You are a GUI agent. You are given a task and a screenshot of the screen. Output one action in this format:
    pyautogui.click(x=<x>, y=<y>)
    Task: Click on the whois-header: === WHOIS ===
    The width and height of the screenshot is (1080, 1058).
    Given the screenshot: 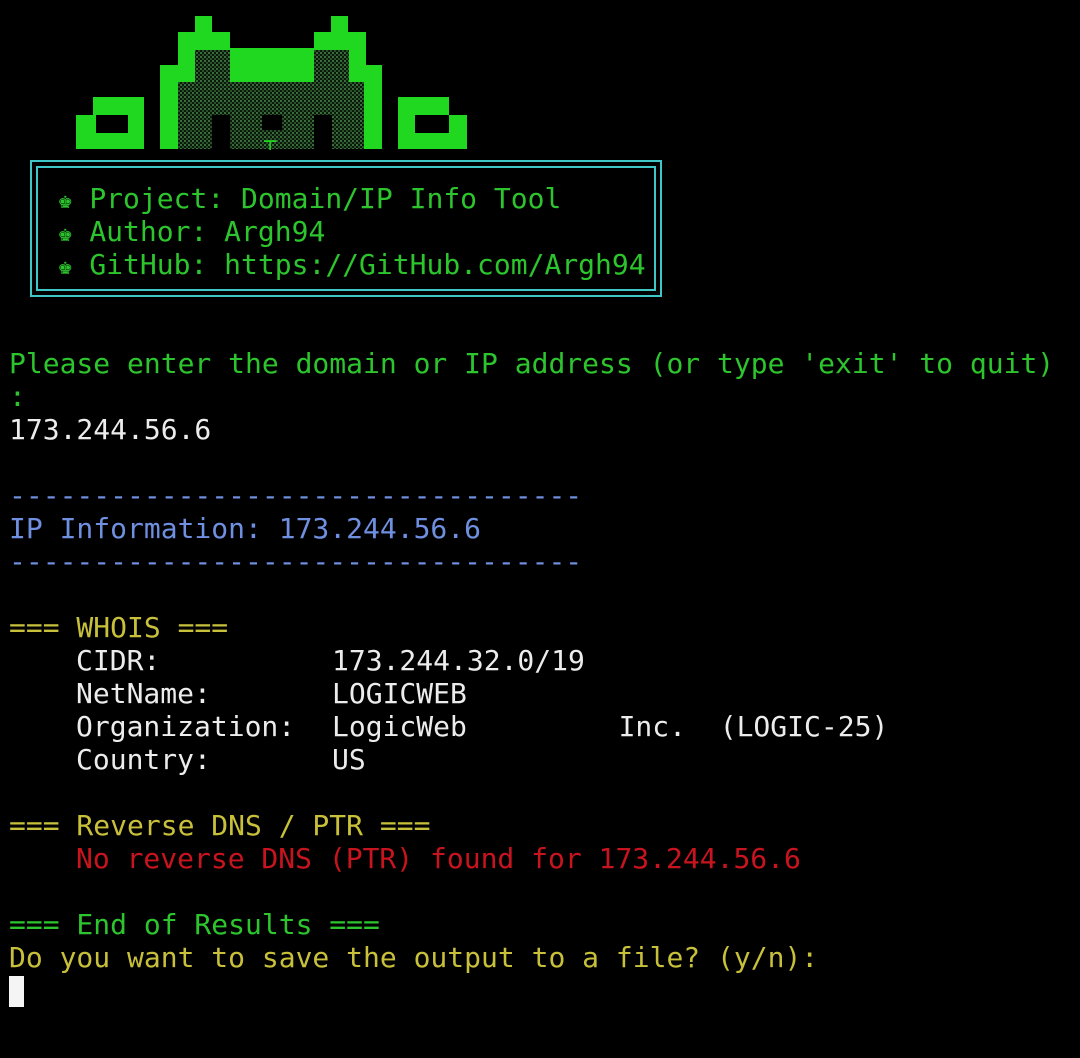 What is the action you would take?
    pyautogui.click(x=119, y=627)
    